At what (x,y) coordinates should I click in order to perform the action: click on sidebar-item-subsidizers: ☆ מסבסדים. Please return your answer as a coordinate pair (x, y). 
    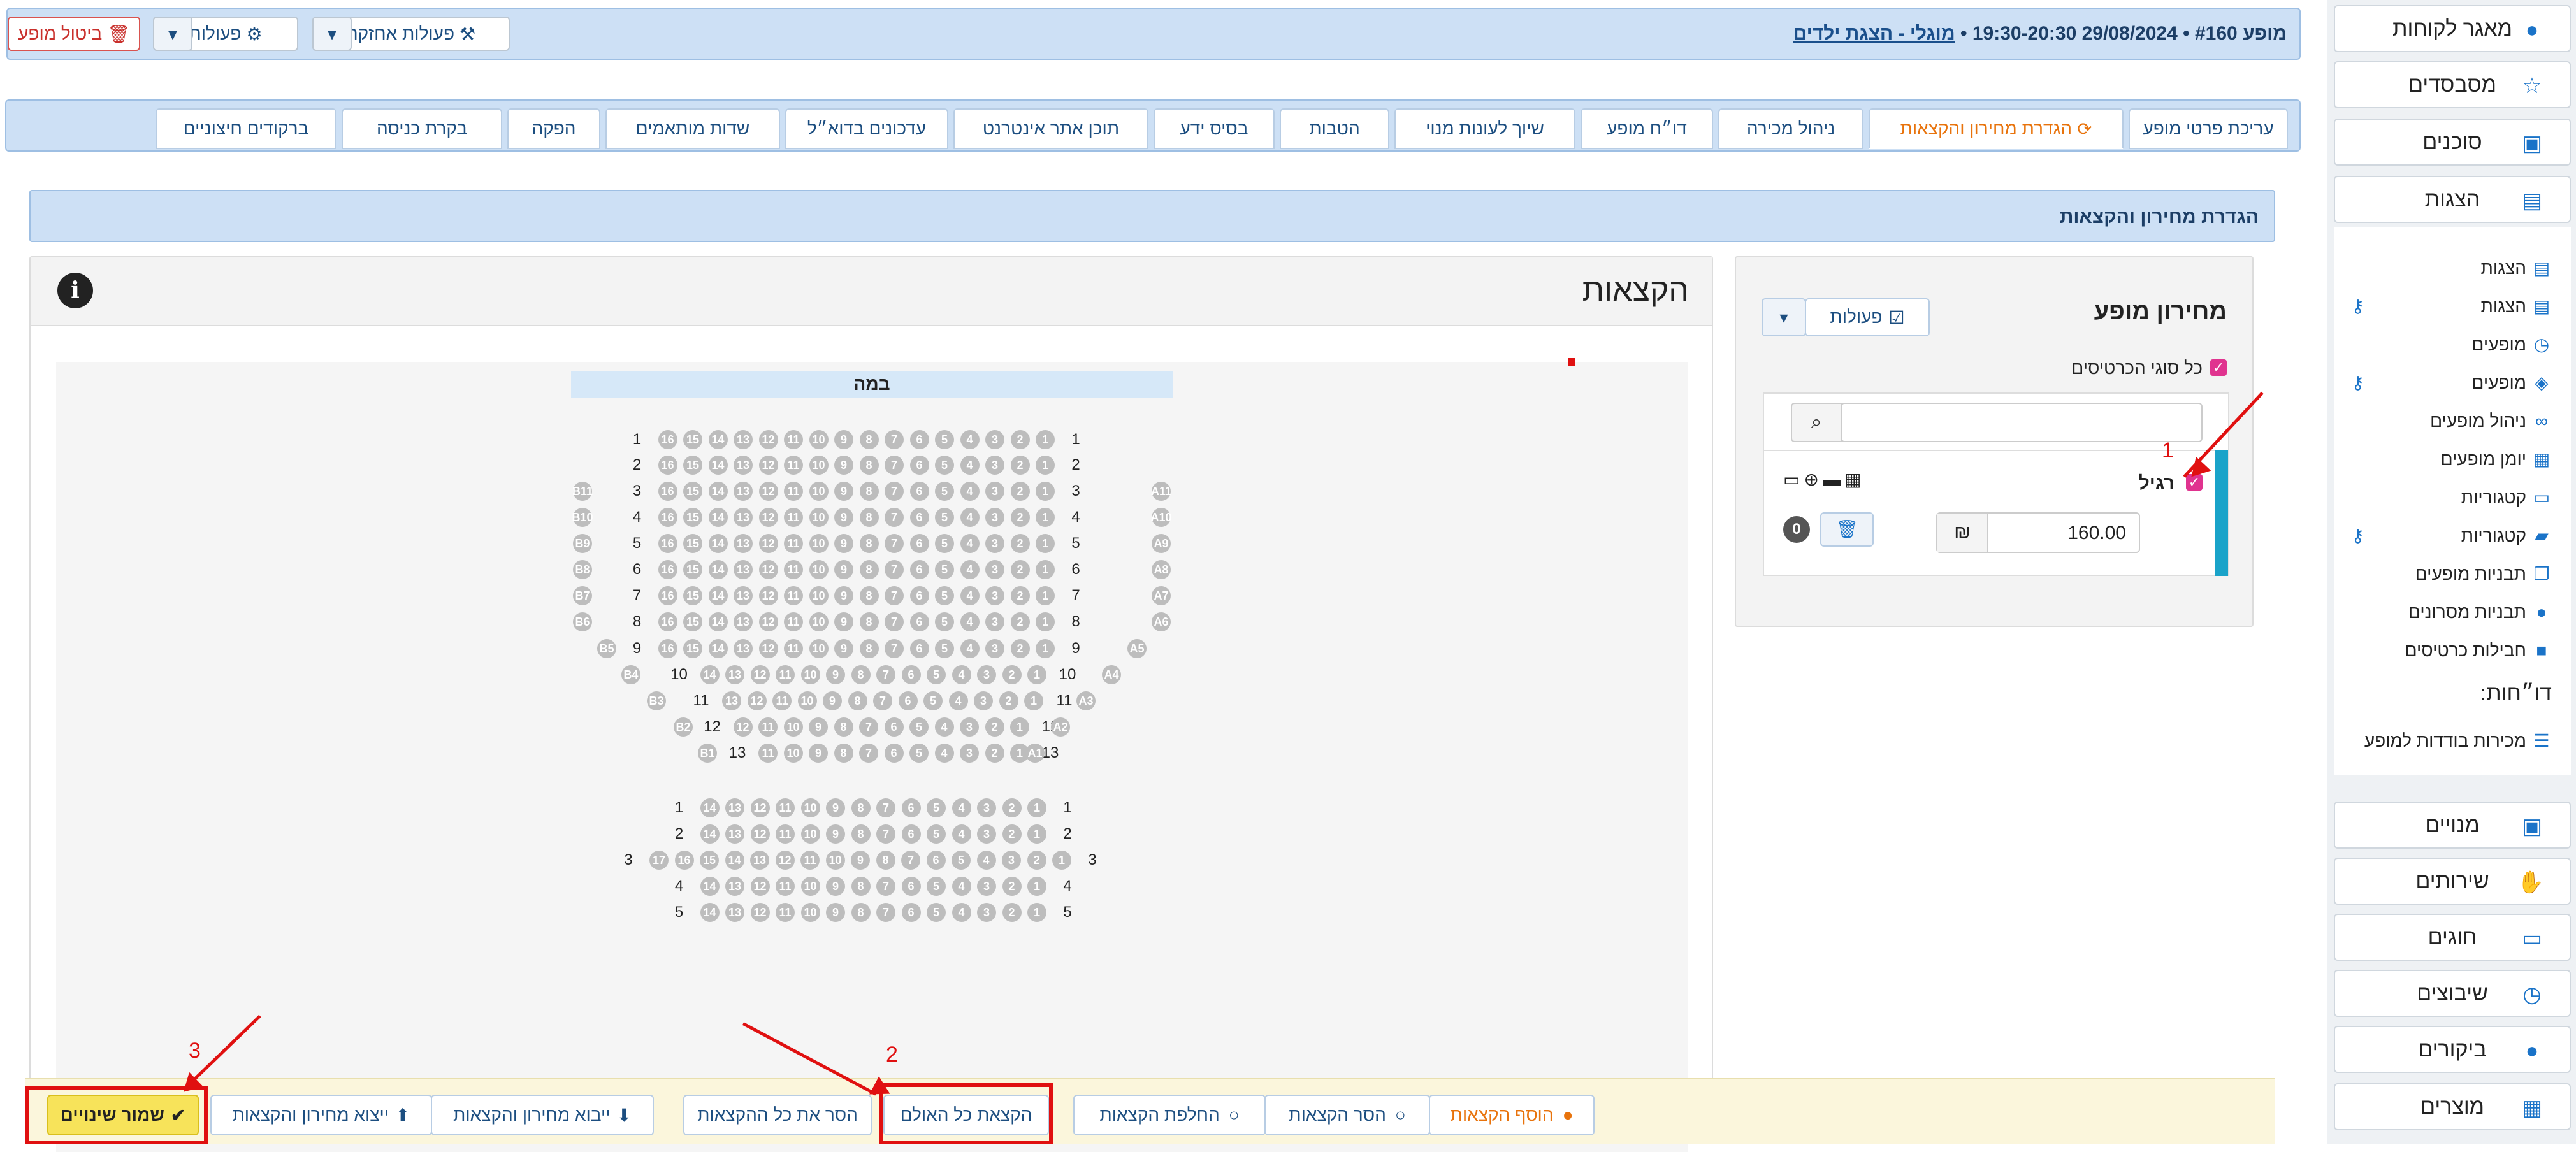
    Looking at the image, I should click on (2452, 84).